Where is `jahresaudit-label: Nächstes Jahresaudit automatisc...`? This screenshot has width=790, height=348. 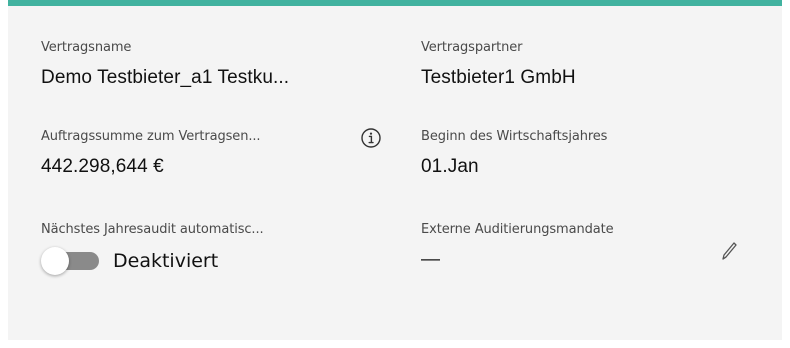 jahresaudit-label: Nächstes Jahresaudit automatisc... is located at coordinates (152, 229).